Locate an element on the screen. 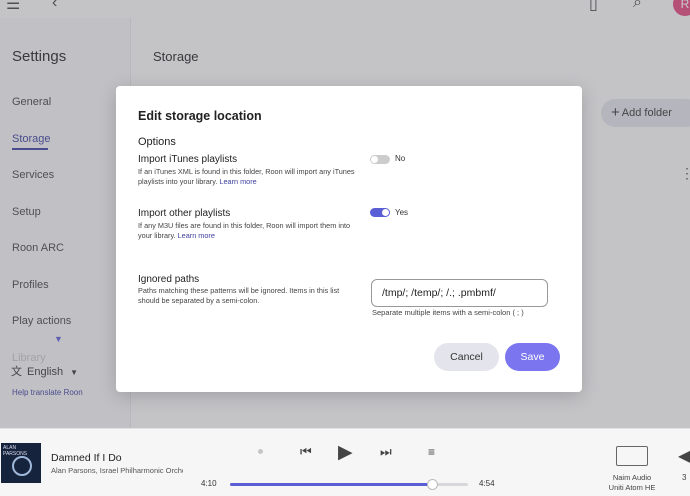  options-heading: Options is located at coordinates (157, 142).